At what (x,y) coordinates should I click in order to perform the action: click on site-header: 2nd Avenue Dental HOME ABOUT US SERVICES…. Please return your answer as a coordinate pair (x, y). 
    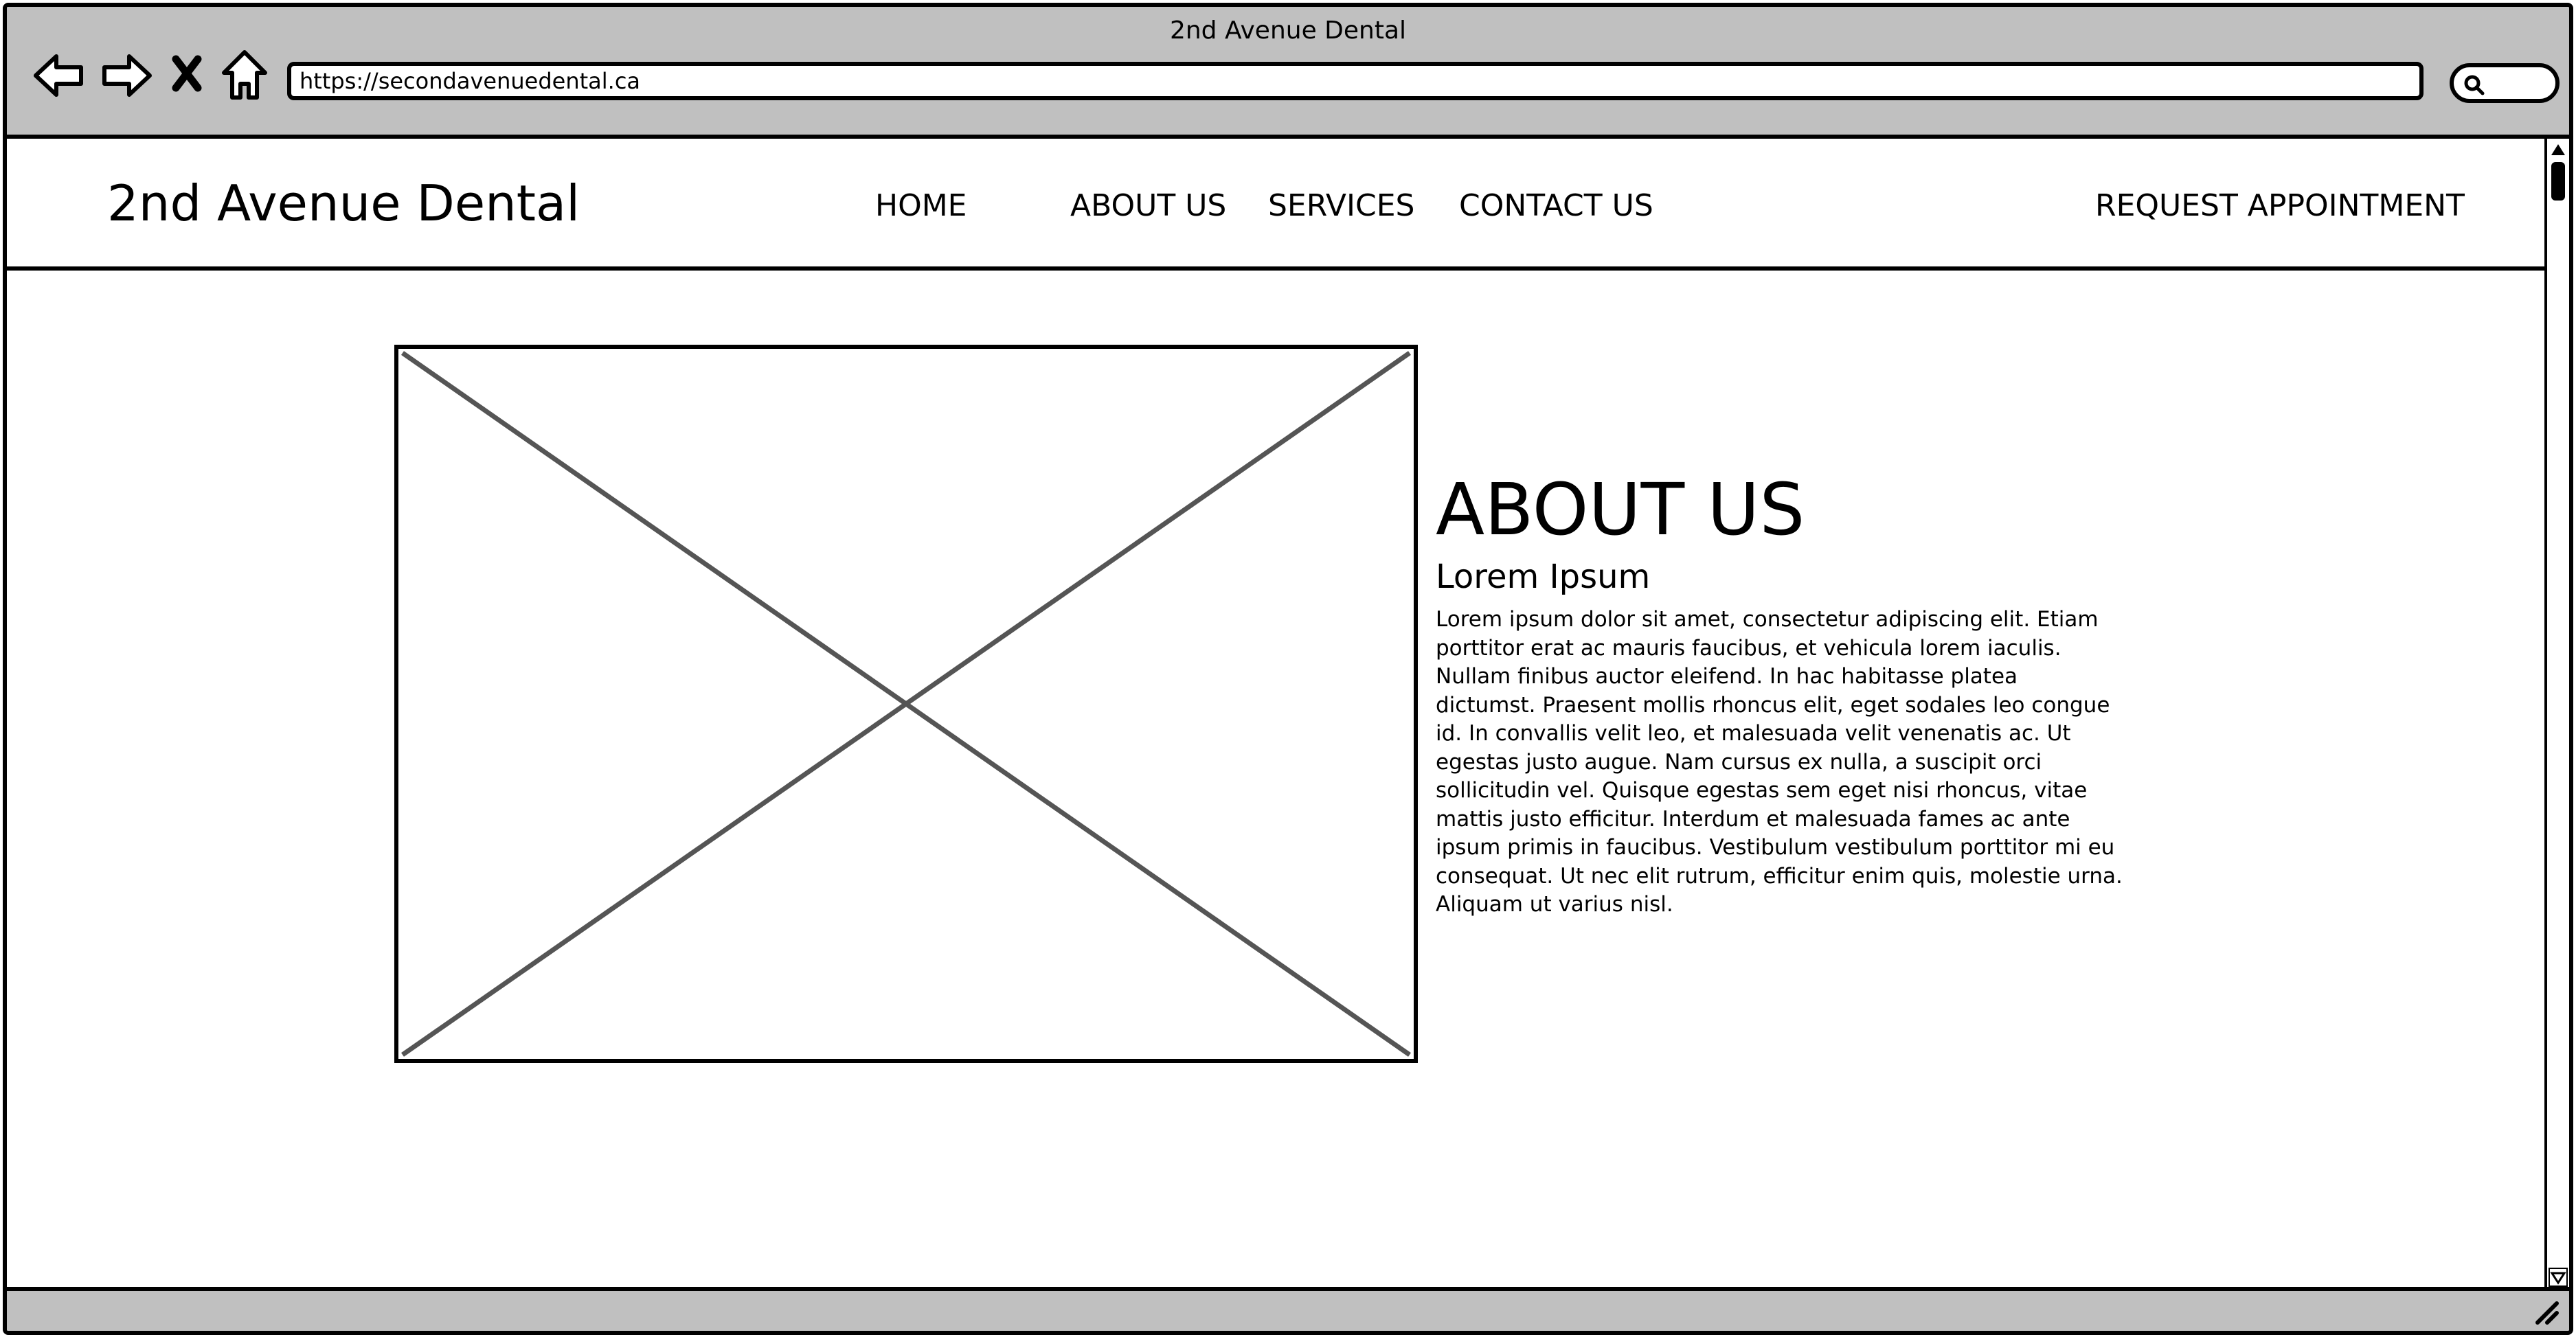
    Looking at the image, I should click on (1278, 207).